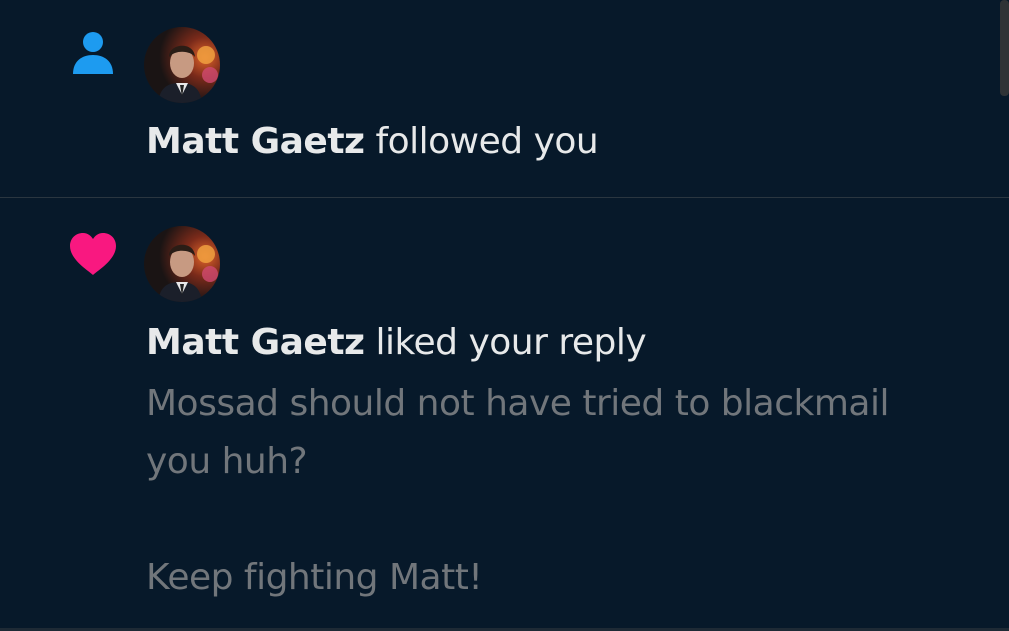 This screenshot has width=1009, height=631. I want to click on notification-action: liked your reply, so click(511, 342).